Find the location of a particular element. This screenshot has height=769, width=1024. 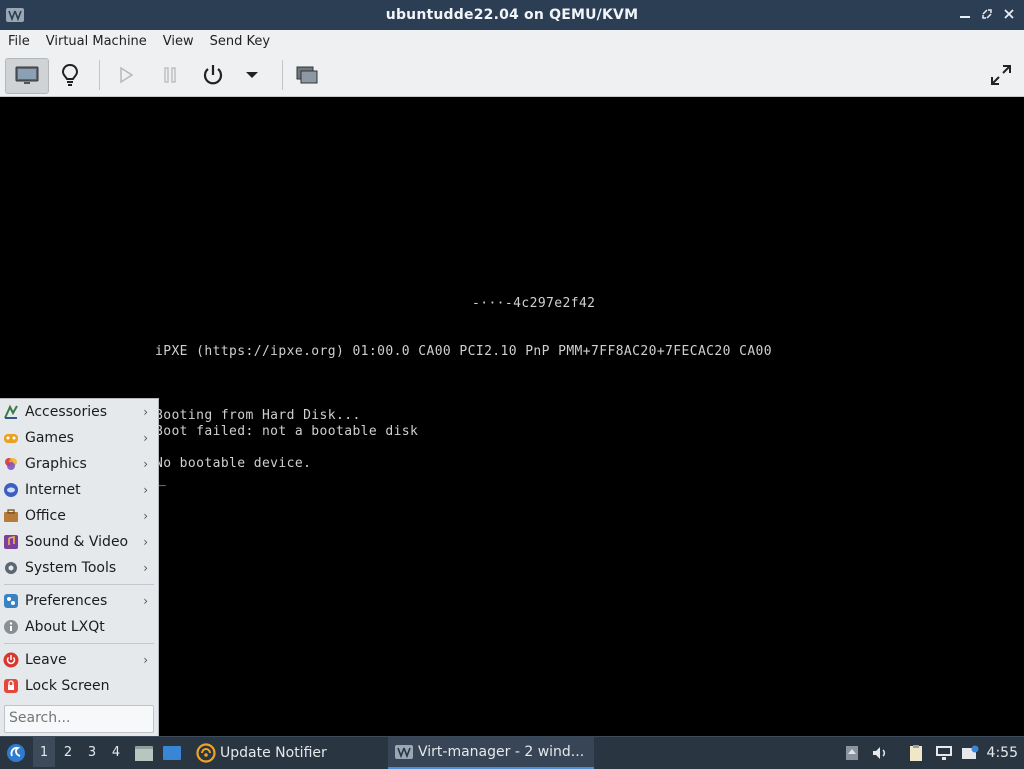

fullscreen-button is located at coordinates (1001, 75).